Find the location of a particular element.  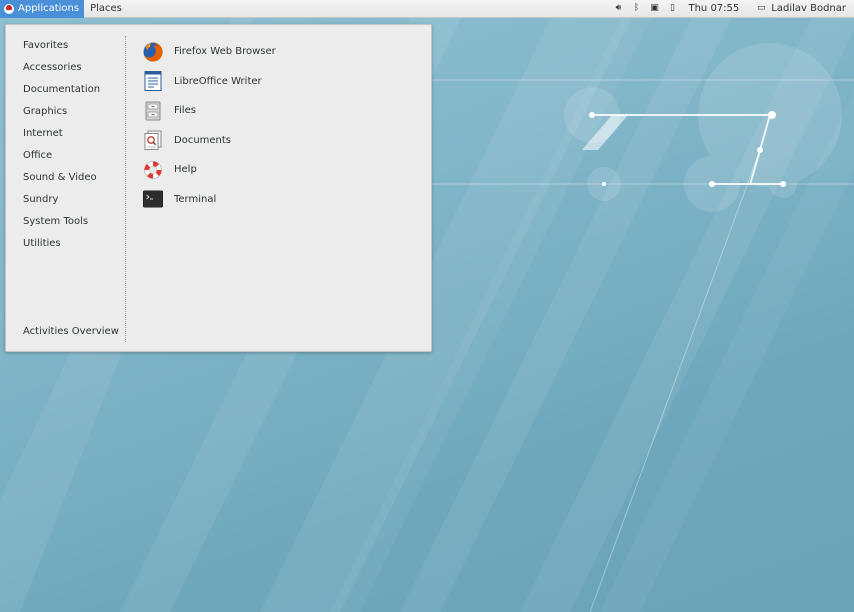

files-icon is located at coordinates (153, 111).